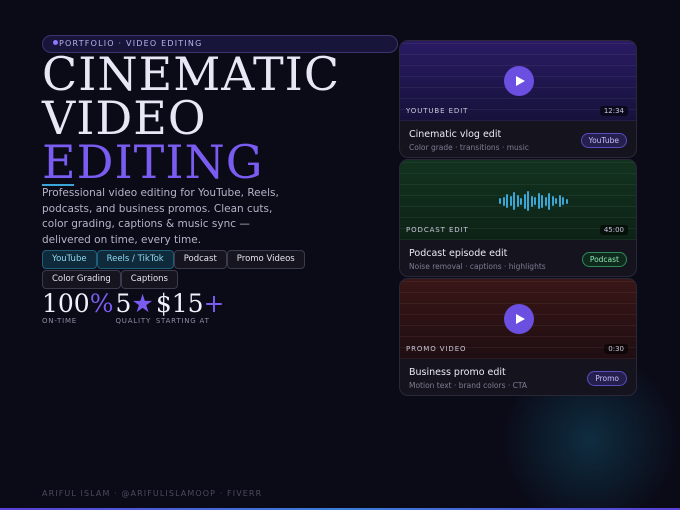  I want to click on hero-line-2: VIDEO, so click(124, 118).